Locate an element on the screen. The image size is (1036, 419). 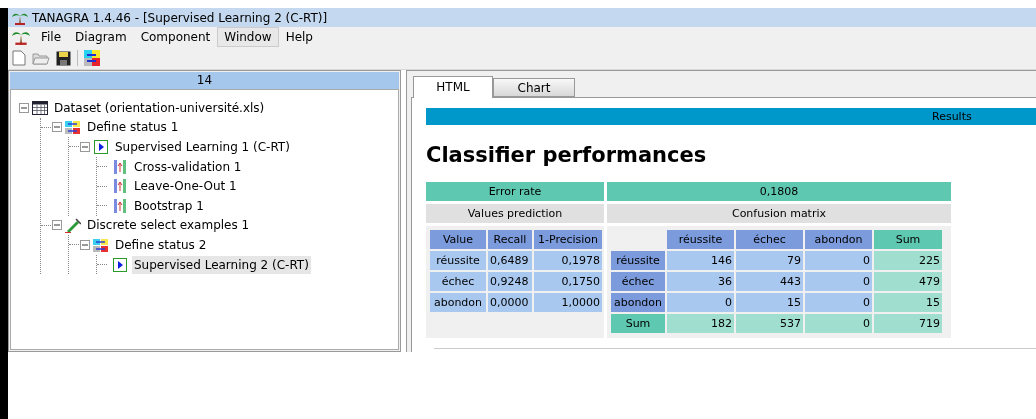
column-header: abondon is located at coordinates (838, 239).